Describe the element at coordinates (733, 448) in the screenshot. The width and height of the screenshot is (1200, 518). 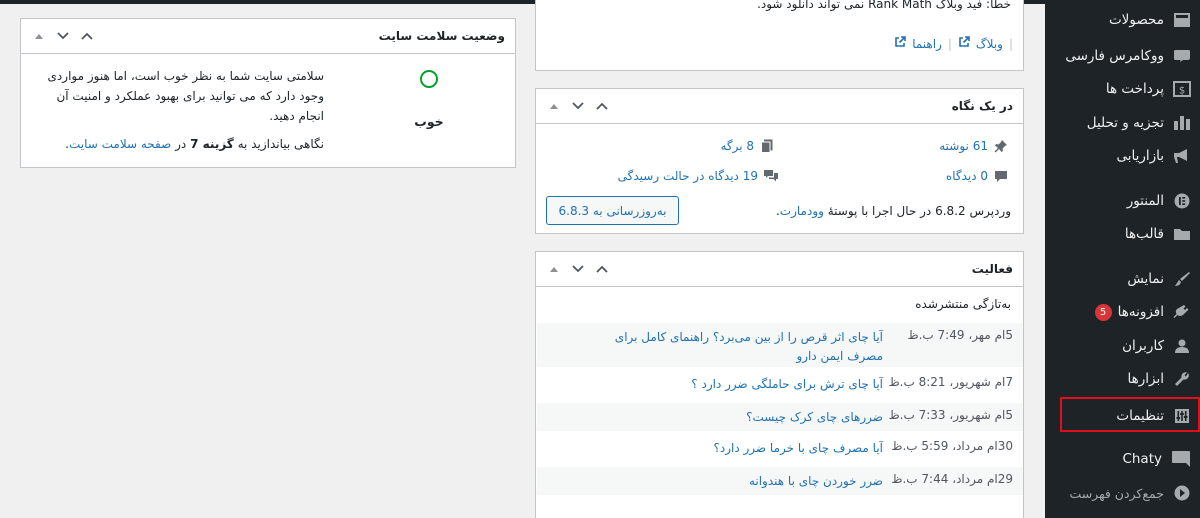
I see `activity-row-title-link: آیا مصرف چای با خرما ضرر دارد؟` at that location.